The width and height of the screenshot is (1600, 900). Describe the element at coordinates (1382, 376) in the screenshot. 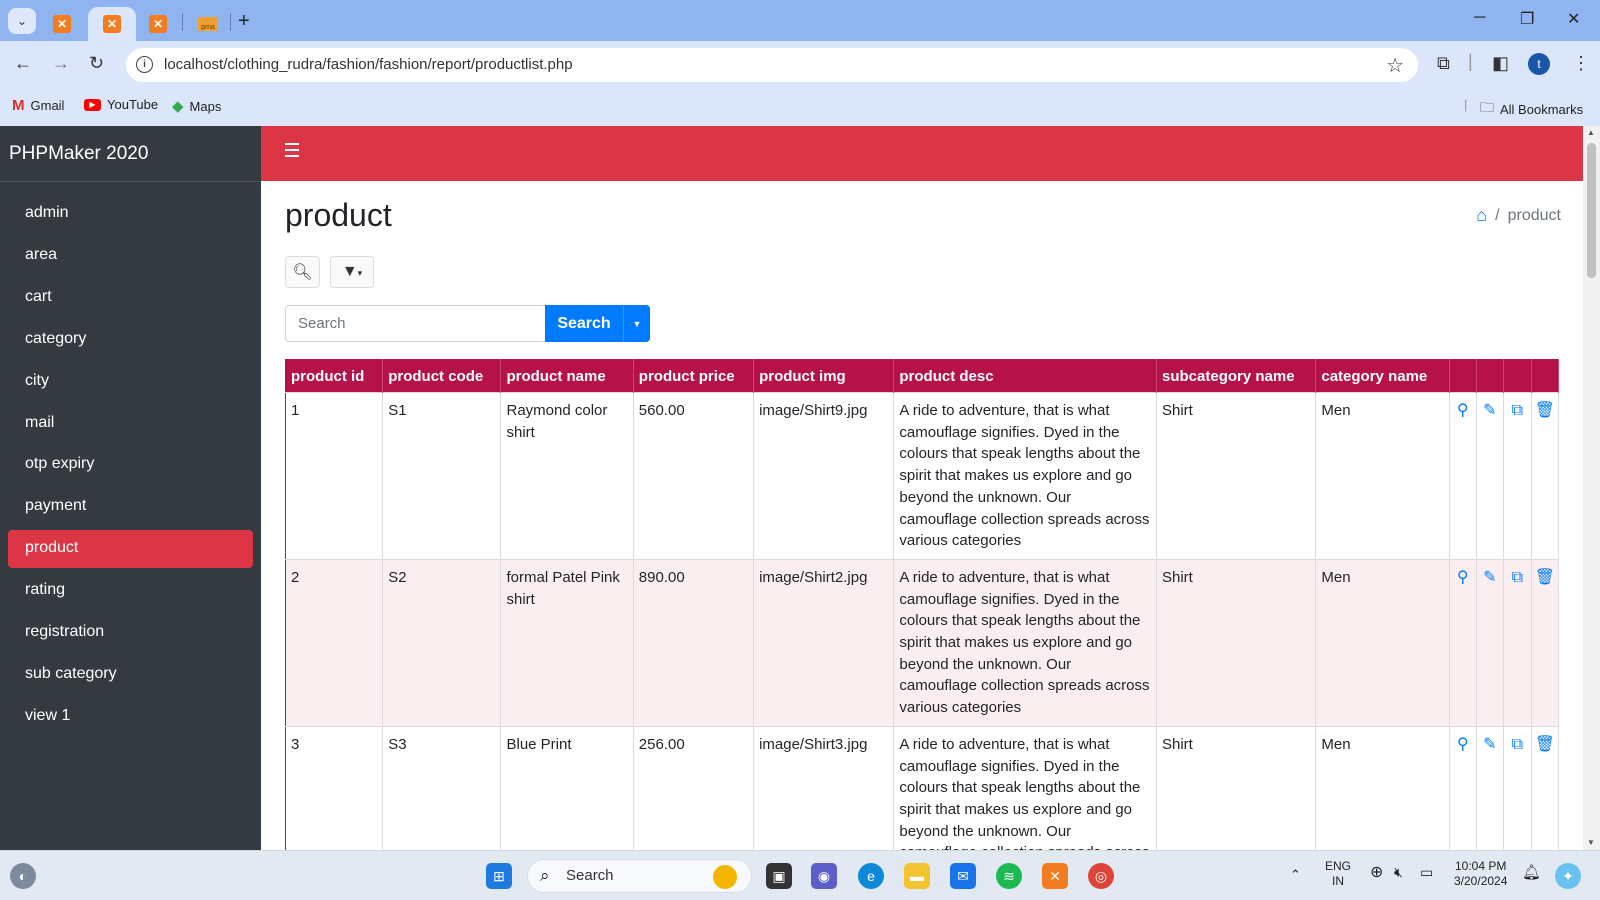

I see `column-header: category name` at that location.